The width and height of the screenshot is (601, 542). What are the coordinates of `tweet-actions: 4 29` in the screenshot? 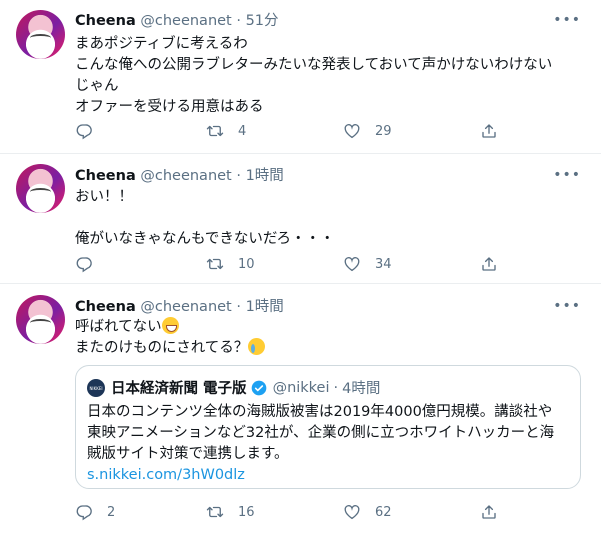 It's located at (290, 131).